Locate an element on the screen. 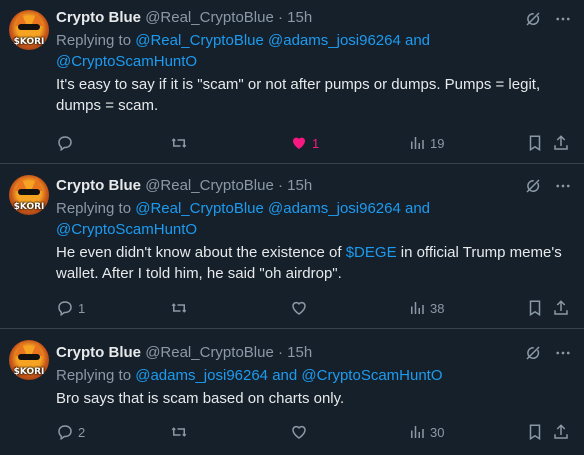 The image size is (584, 455). views-button: 19 is located at coordinates (426, 143).